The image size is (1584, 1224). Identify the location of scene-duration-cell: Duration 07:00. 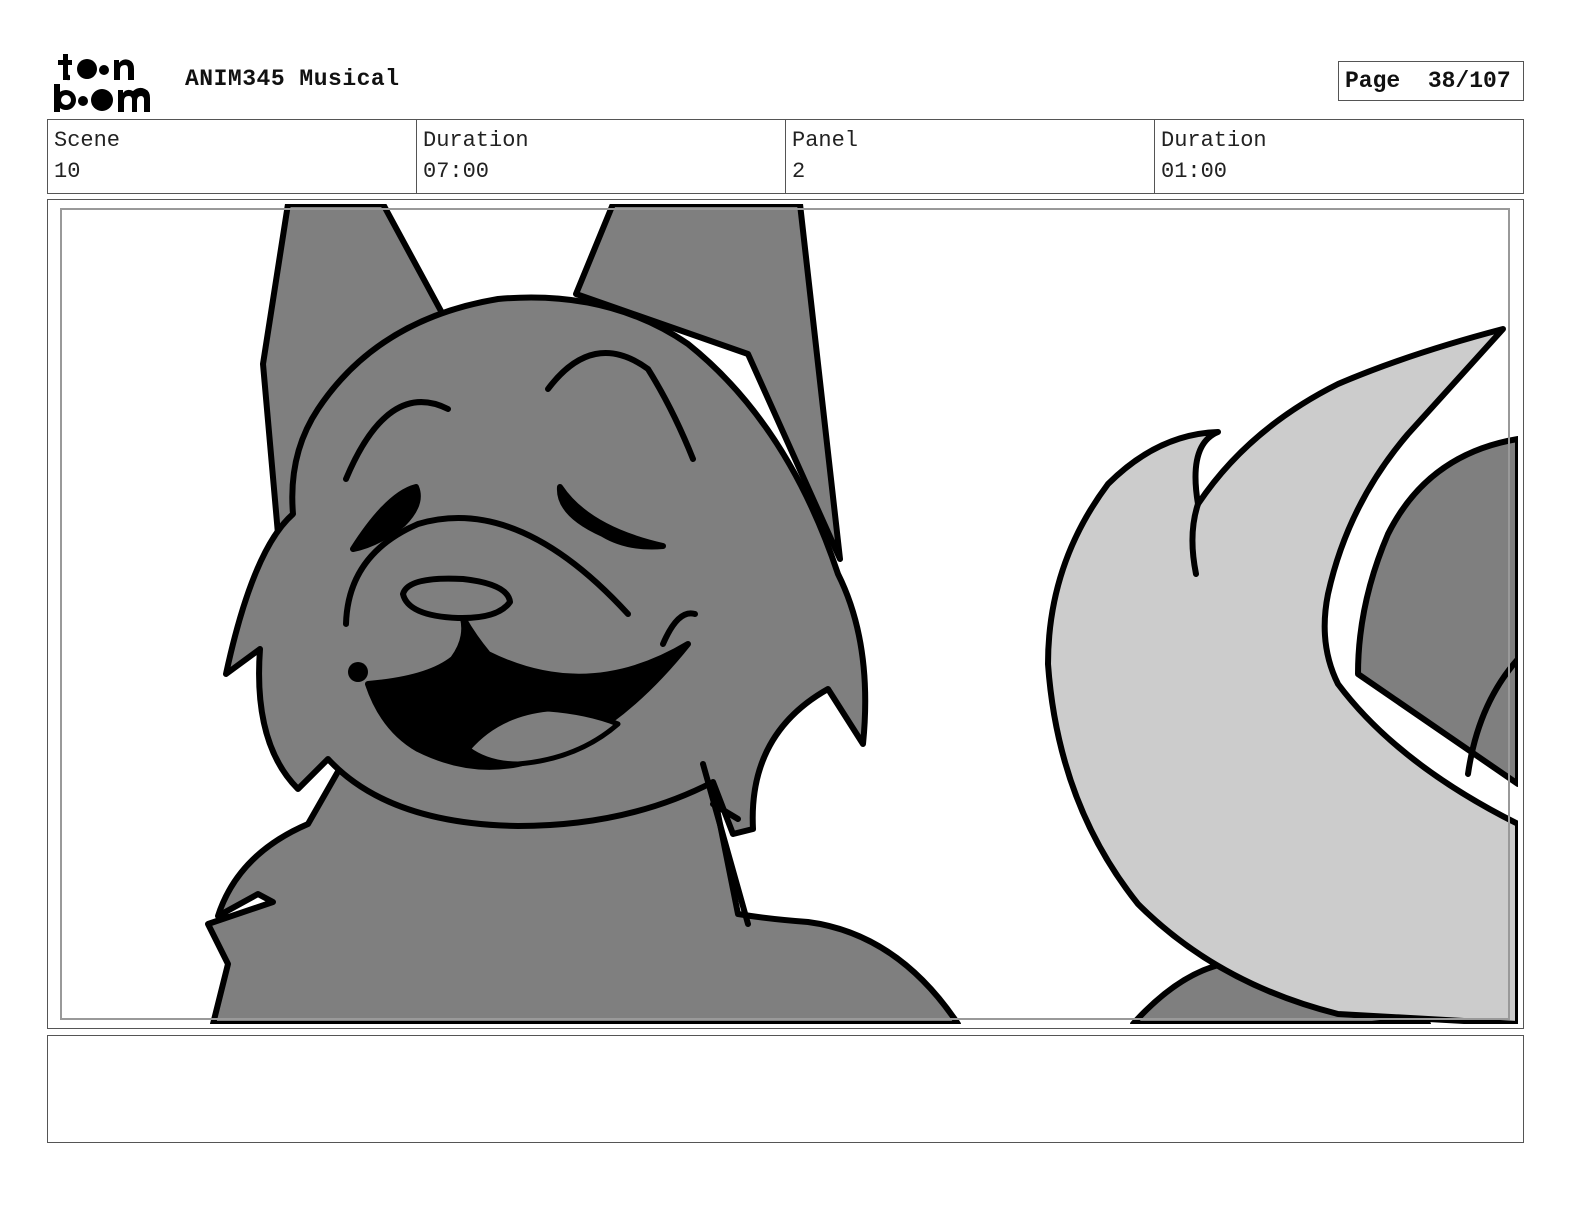
(601, 156).